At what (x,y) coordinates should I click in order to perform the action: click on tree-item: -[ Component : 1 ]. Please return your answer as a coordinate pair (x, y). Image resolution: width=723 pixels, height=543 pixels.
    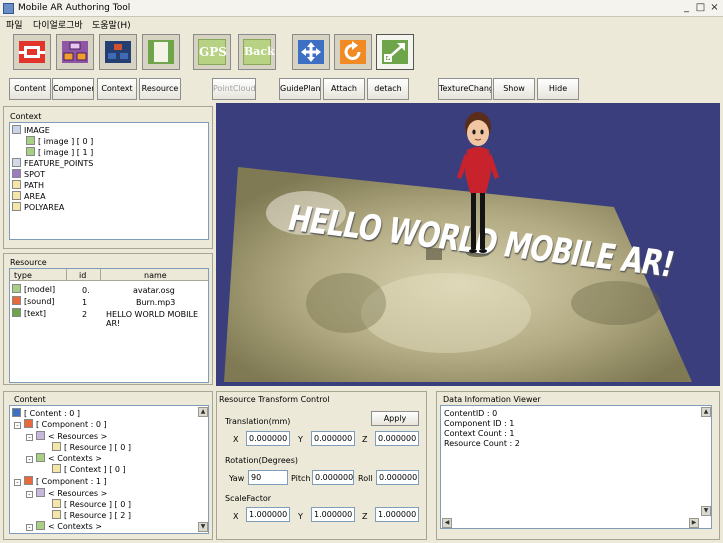
    Looking at the image, I should click on (60, 481).